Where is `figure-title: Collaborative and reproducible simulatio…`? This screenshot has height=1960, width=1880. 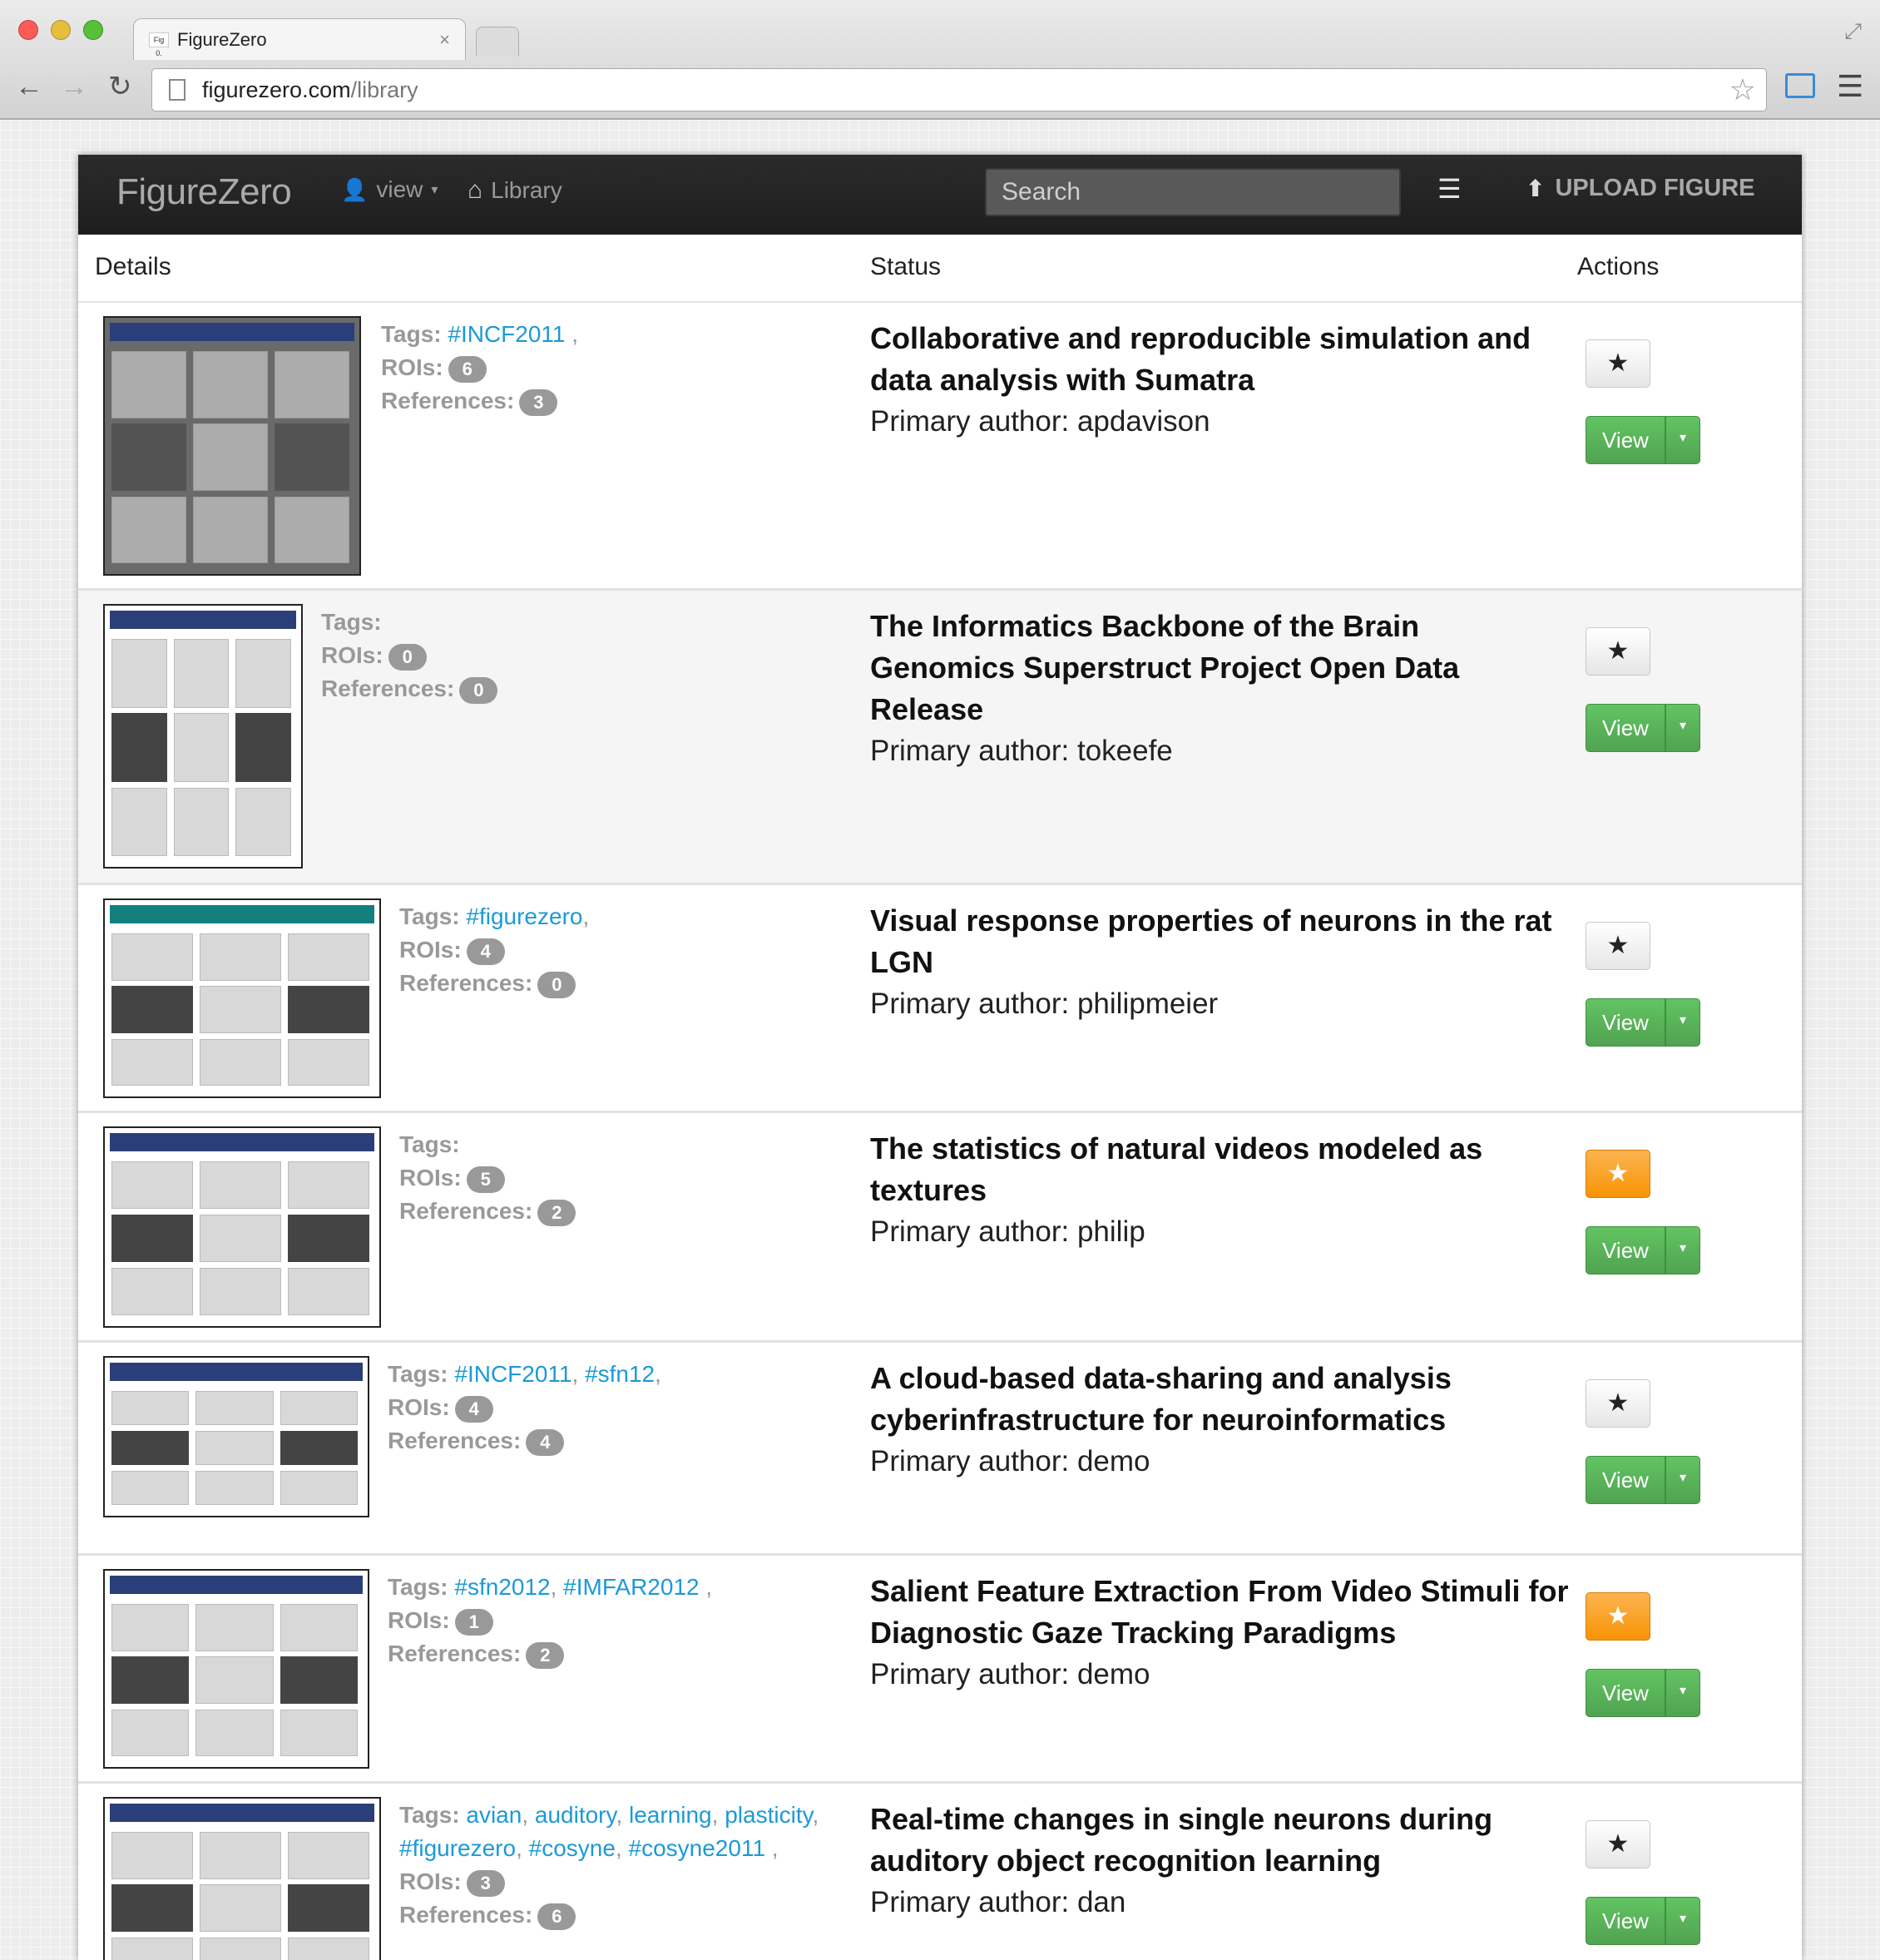 figure-title: Collaborative and reproducible simulatio… is located at coordinates (1219, 359).